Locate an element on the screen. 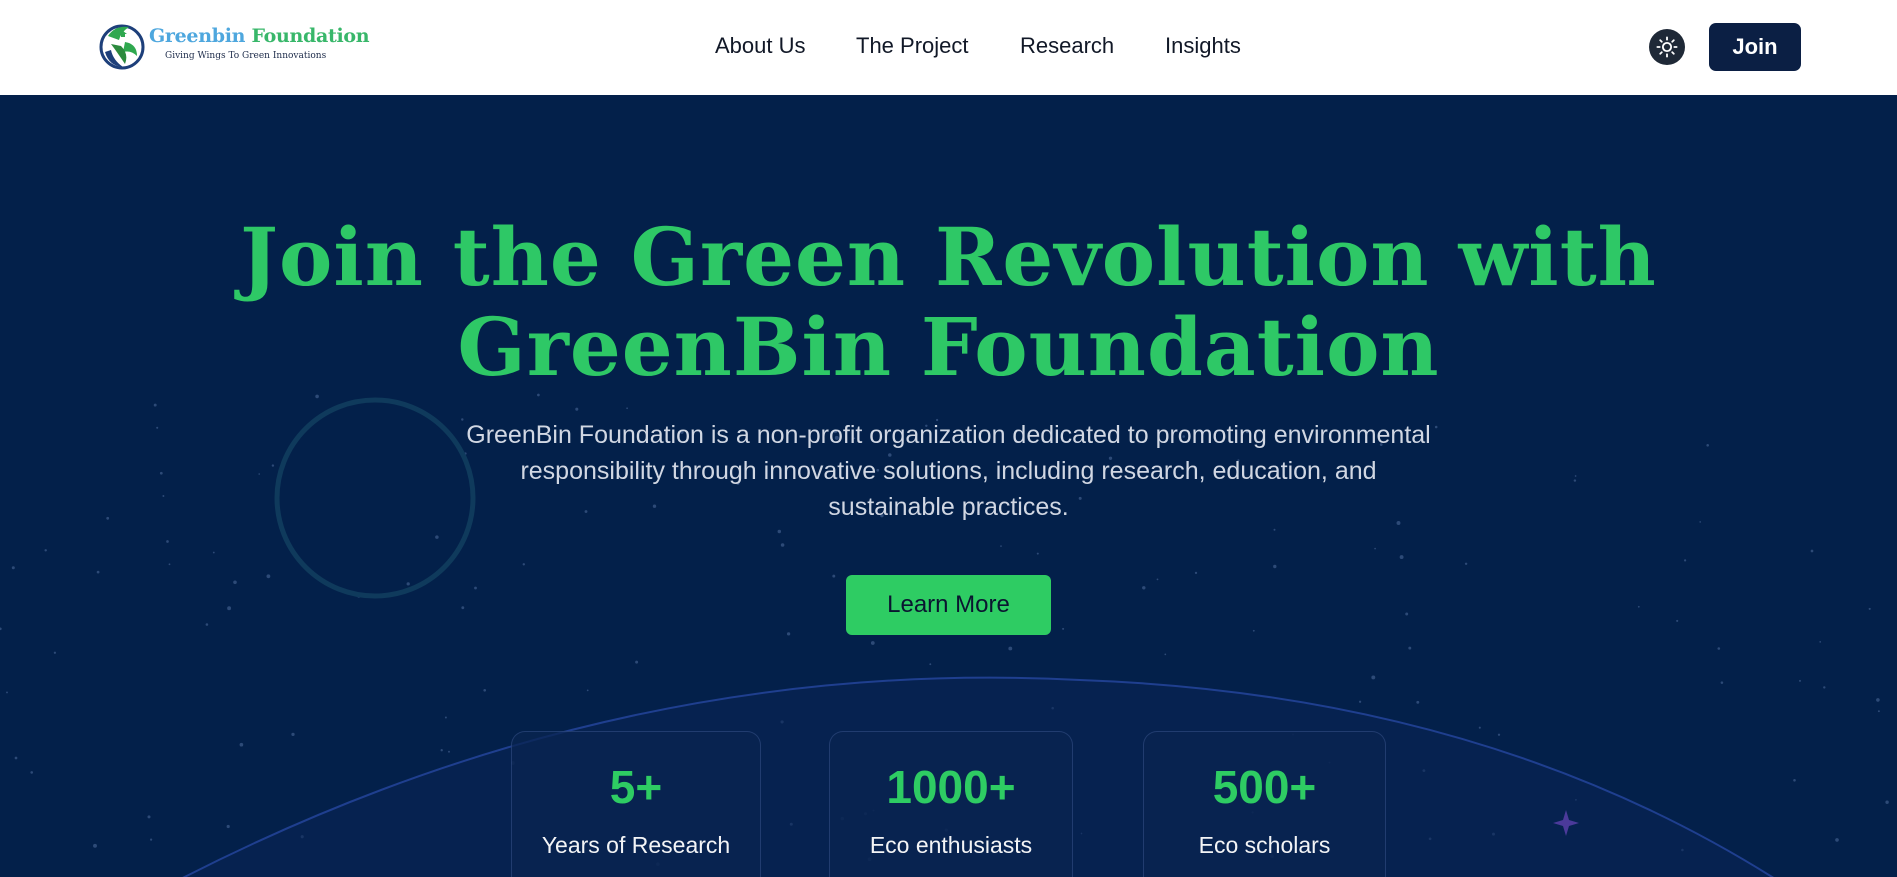  stat-card-years: 5+ Years of Research is located at coordinates (636, 804).